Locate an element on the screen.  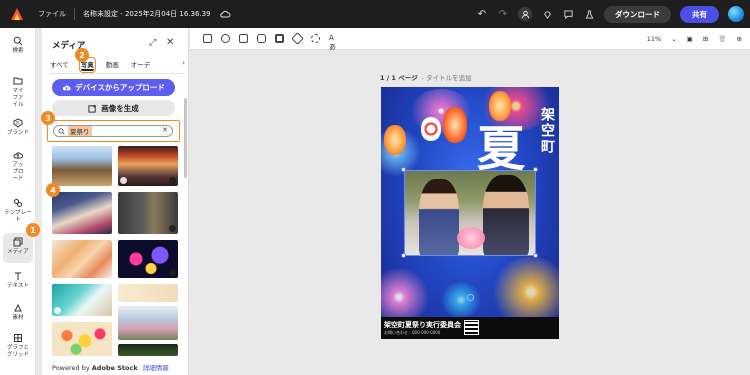
generate-image-button: 画像を生成 is located at coordinates (113, 108).